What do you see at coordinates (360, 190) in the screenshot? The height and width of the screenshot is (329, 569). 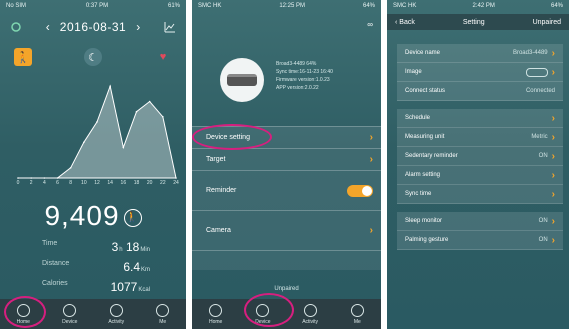 I see `reminder-toggle` at bounding box center [360, 190].